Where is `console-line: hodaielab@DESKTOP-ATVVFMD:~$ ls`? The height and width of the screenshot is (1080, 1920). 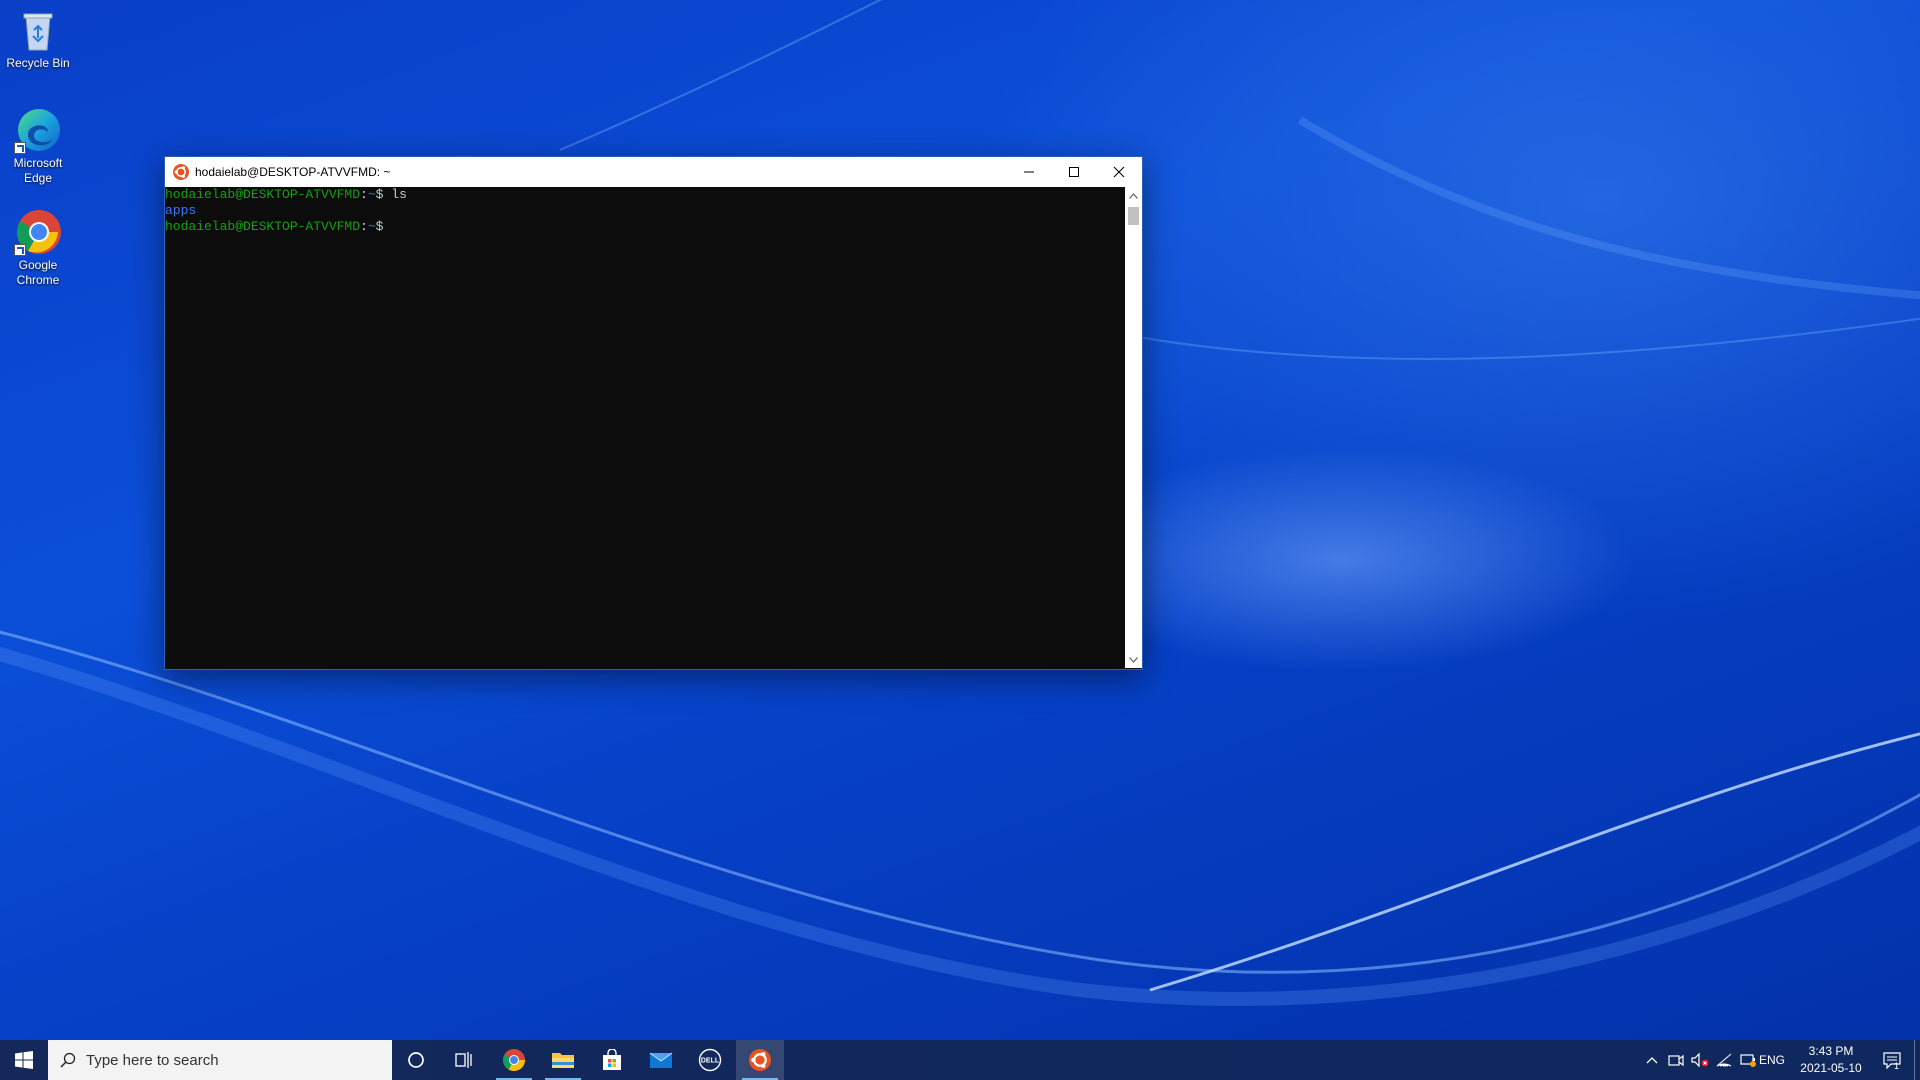
console-line: hodaielab@DESKTOP-ATVVFMD:~$ ls is located at coordinates (645, 195).